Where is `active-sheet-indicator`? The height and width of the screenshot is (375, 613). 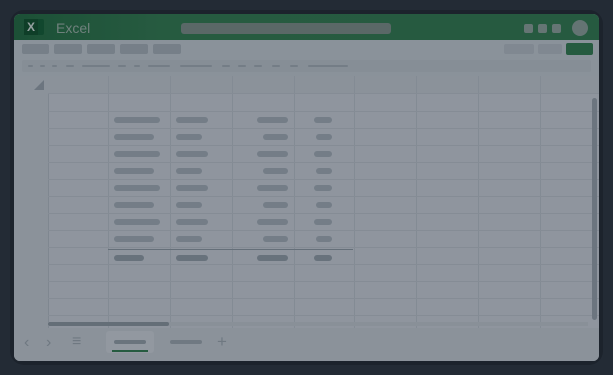
active-sheet-indicator is located at coordinates (130, 351).